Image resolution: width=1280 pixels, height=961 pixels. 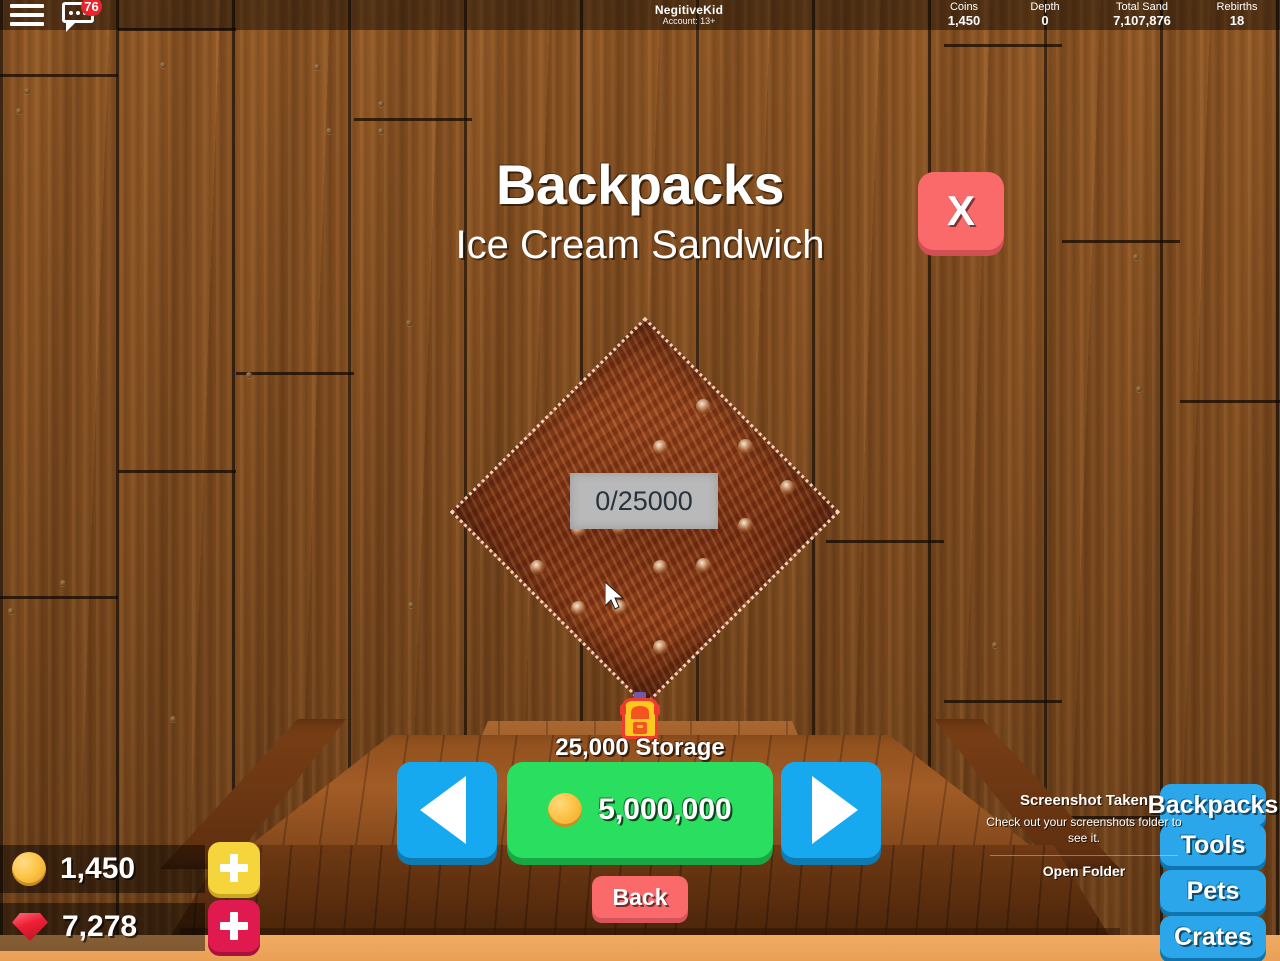 What do you see at coordinates (27, 15) in the screenshot?
I see `hamburger-menu-icon` at bounding box center [27, 15].